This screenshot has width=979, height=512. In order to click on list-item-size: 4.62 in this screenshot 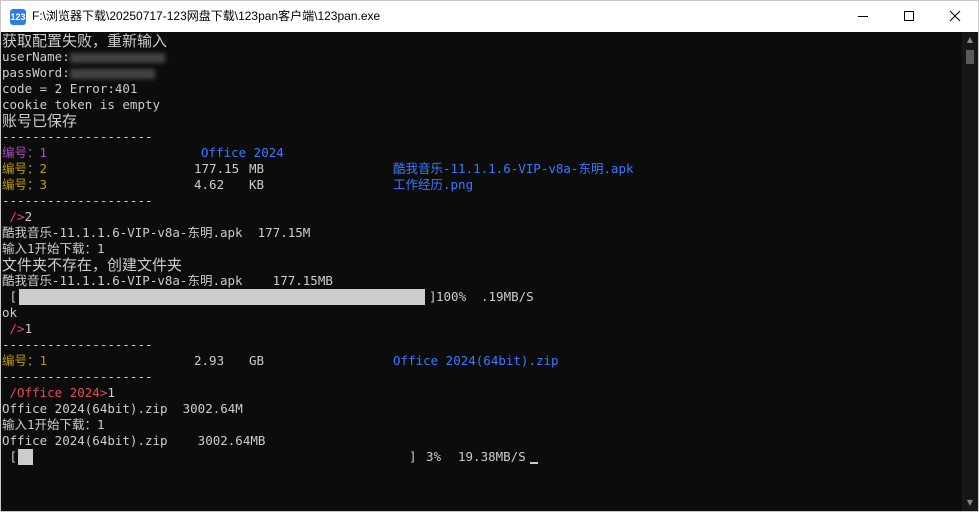, I will do `click(209, 184)`.